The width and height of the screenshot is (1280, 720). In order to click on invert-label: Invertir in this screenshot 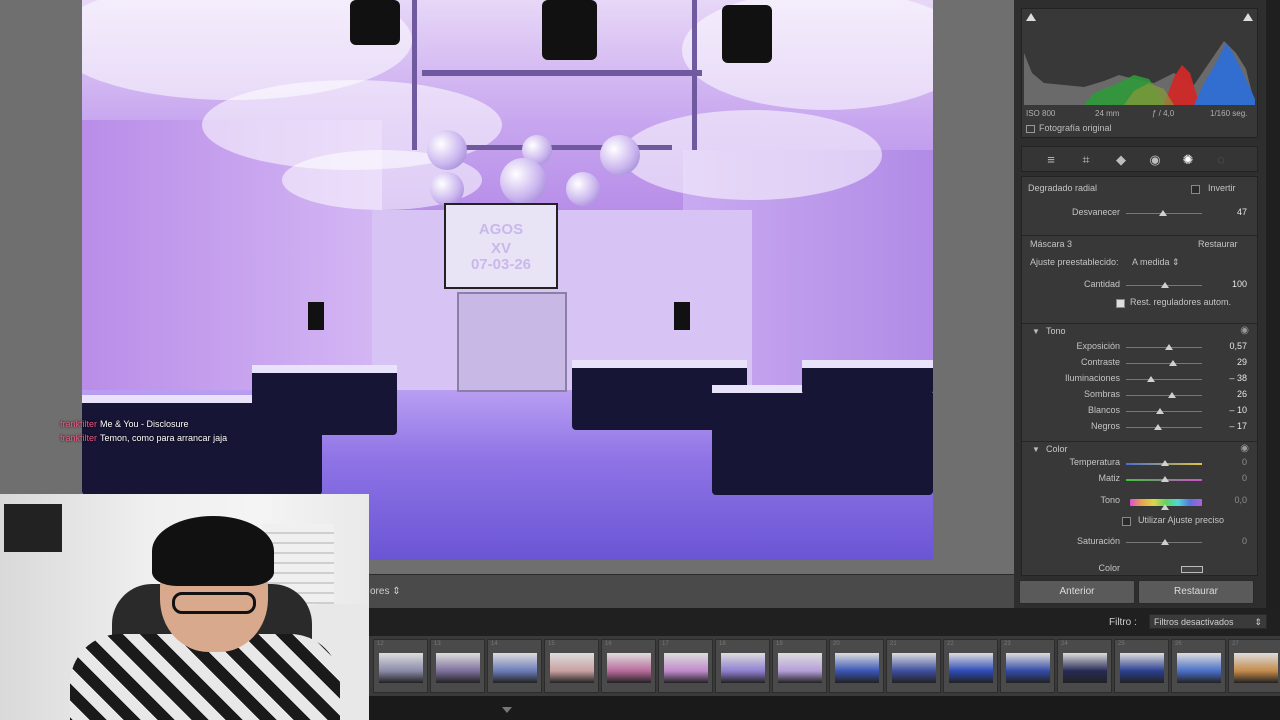, I will do `click(1222, 188)`.